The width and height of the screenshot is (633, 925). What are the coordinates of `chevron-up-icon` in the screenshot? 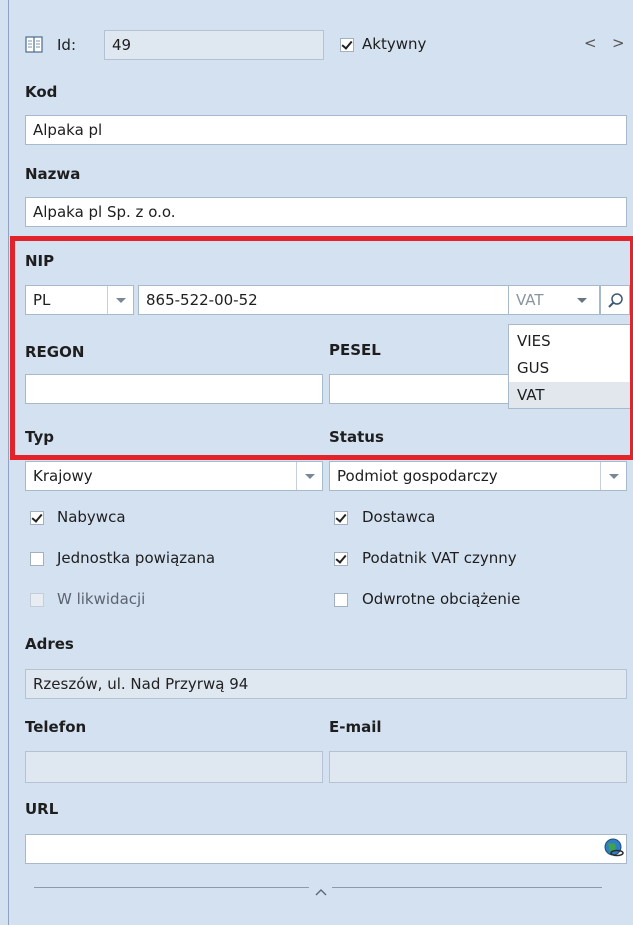 It's located at (321, 891).